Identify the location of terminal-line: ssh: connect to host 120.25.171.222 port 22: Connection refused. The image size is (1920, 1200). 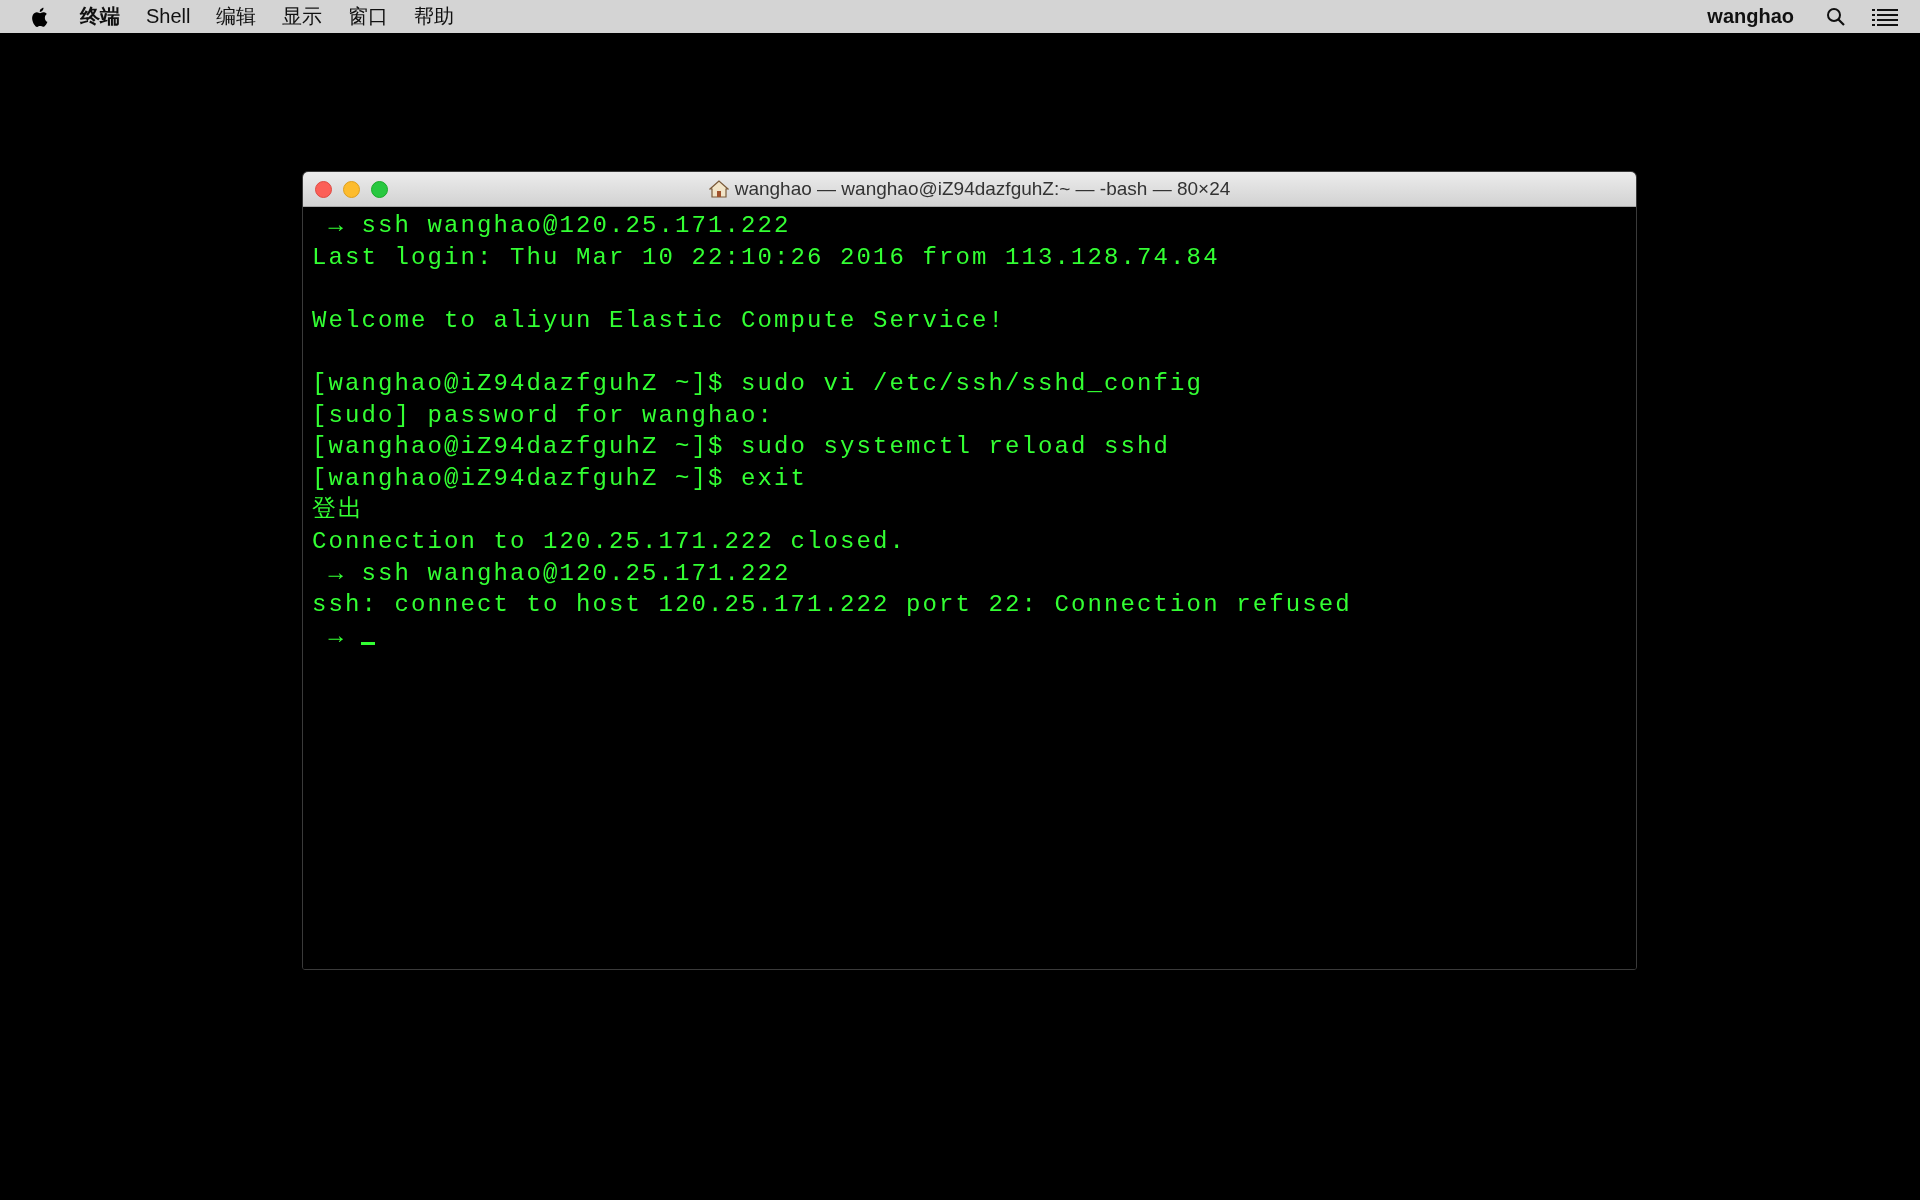
(832, 605).